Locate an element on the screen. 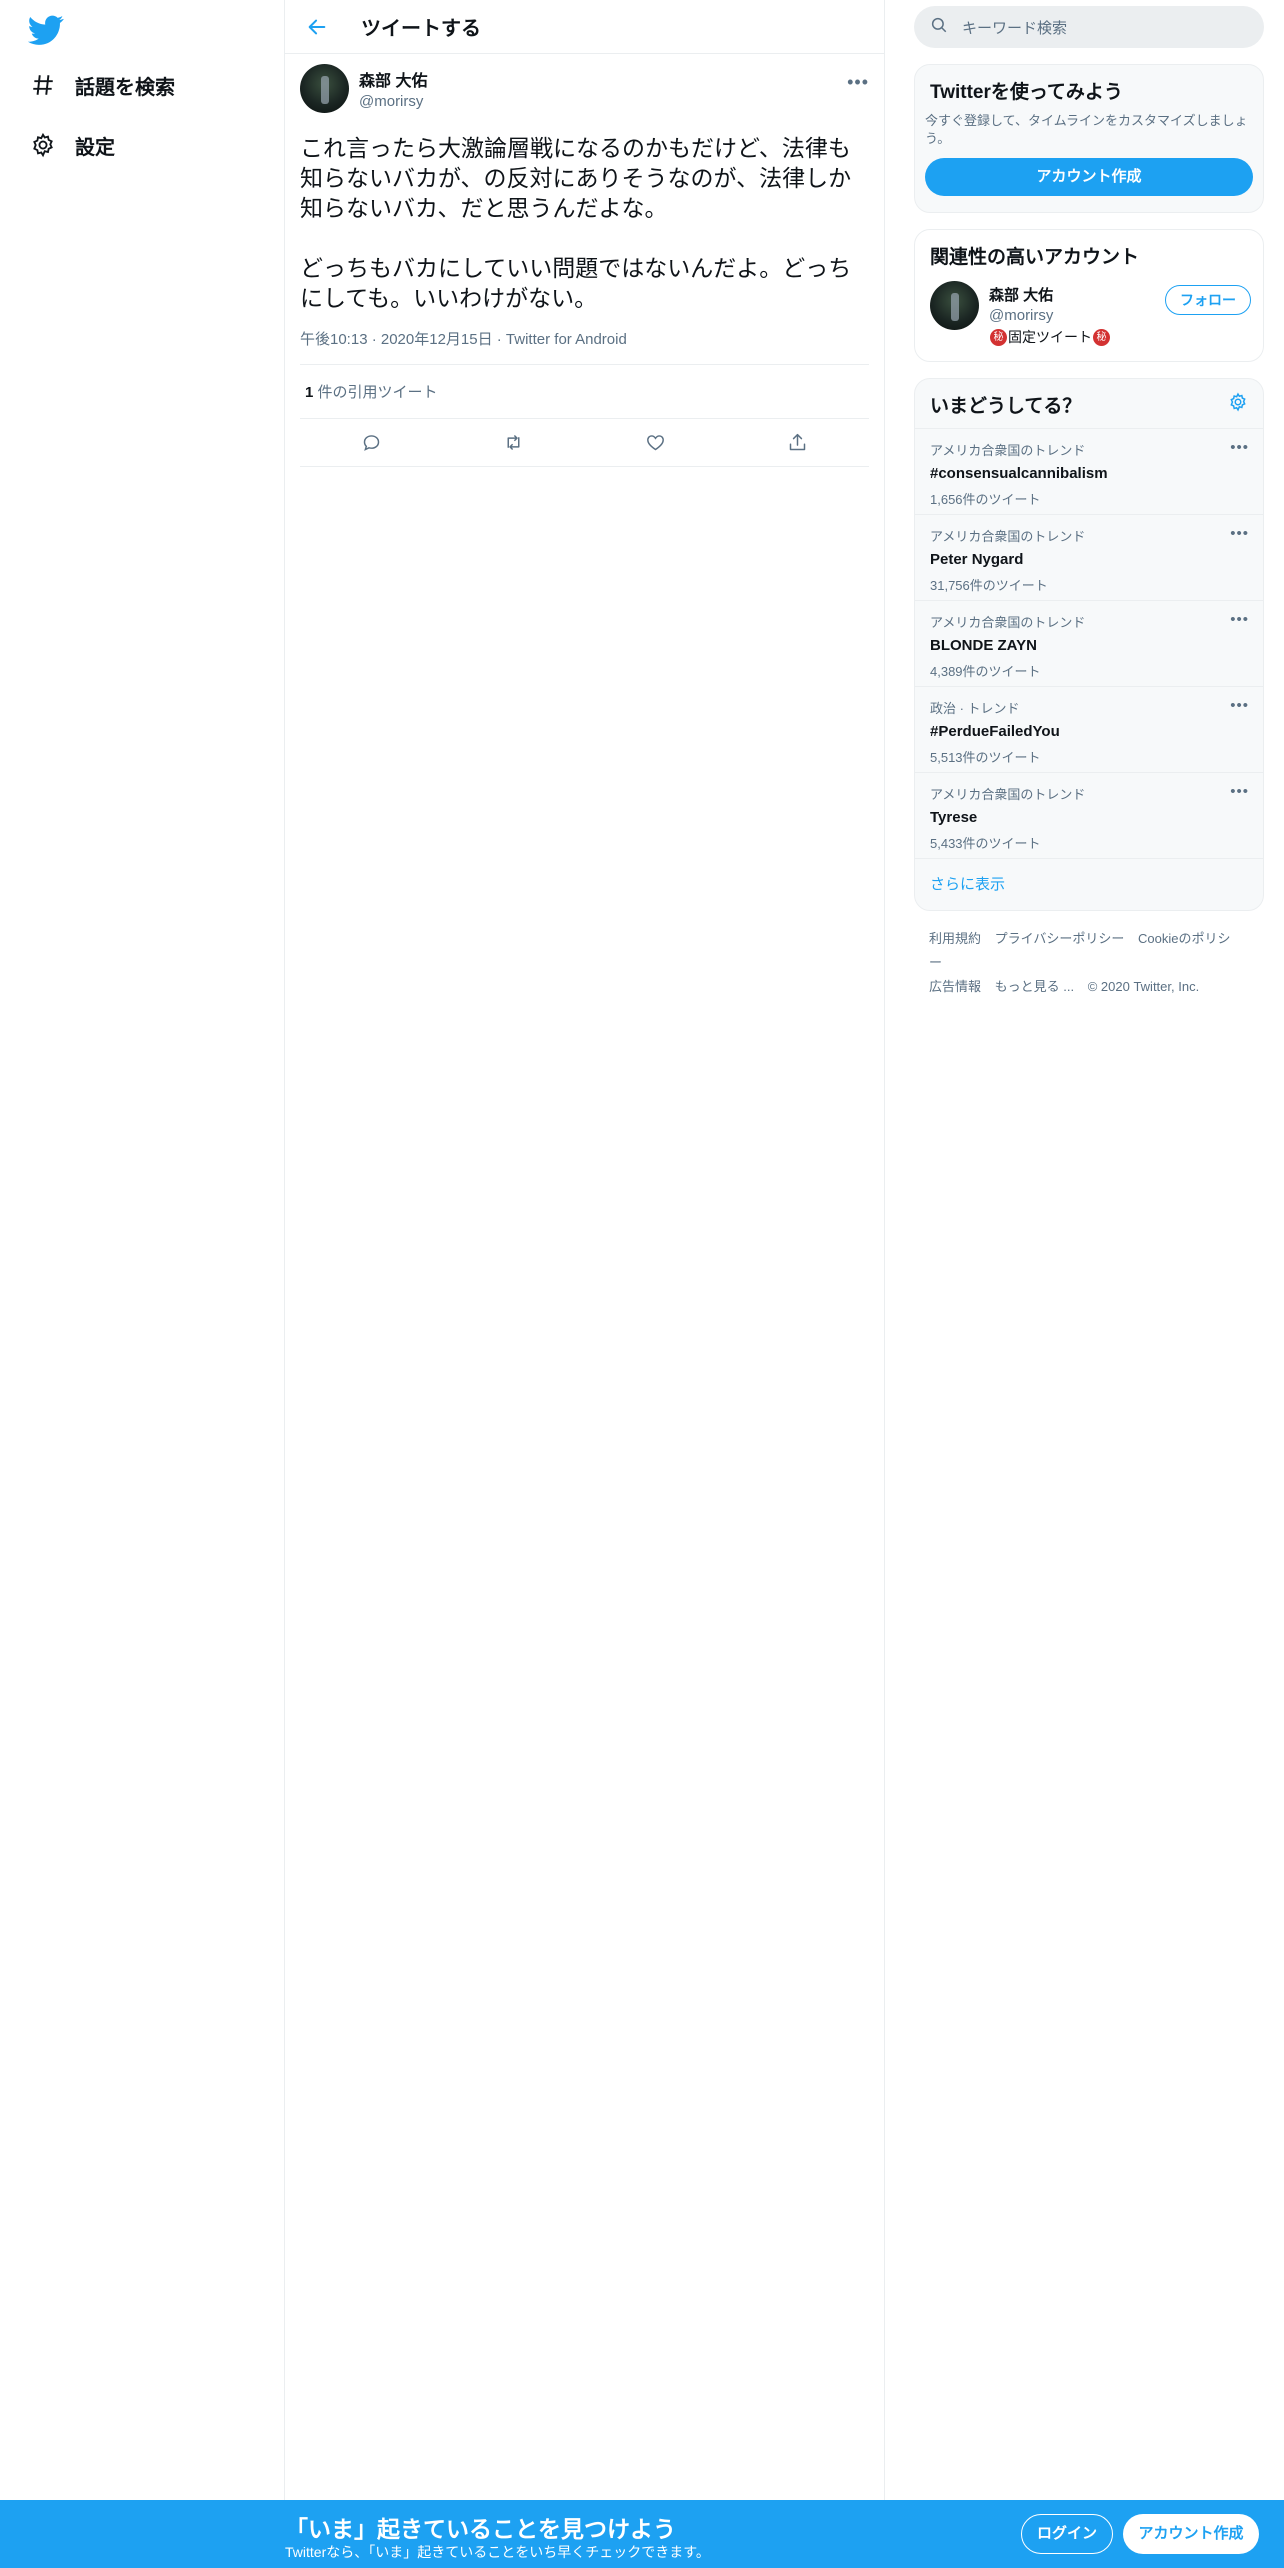 The width and height of the screenshot is (1284, 2568). trend-name: Peter Nygard is located at coordinates (977, 559).